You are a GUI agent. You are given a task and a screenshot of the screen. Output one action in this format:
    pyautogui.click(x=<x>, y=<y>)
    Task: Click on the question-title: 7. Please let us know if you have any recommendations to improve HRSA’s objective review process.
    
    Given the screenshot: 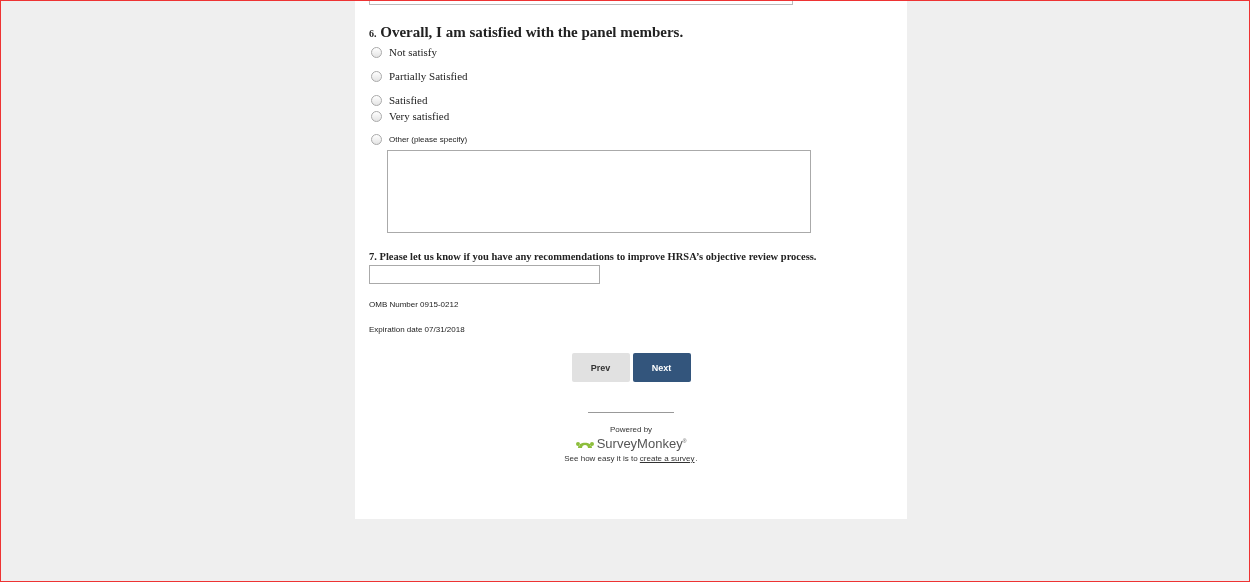 What is the action you would take?
    pyautogui.click(x=593, y=256)
    